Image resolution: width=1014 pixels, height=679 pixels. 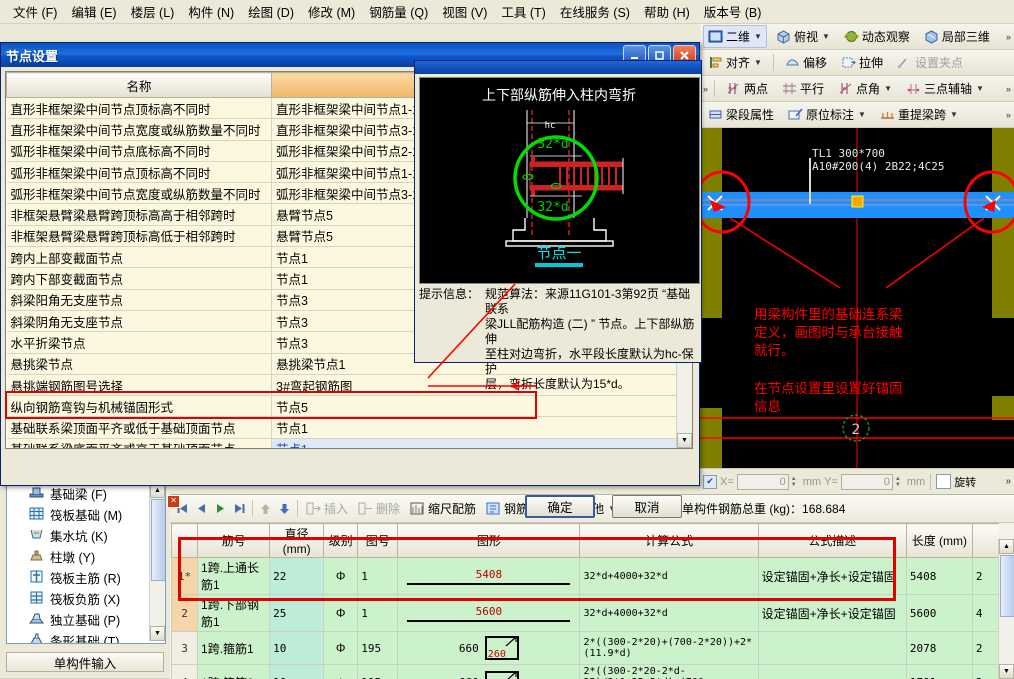 What do you see at coordinates (806, 62) in the screenshot?
I see `toolbar-button-offset: 偏移` at bounding box center [806, 62].